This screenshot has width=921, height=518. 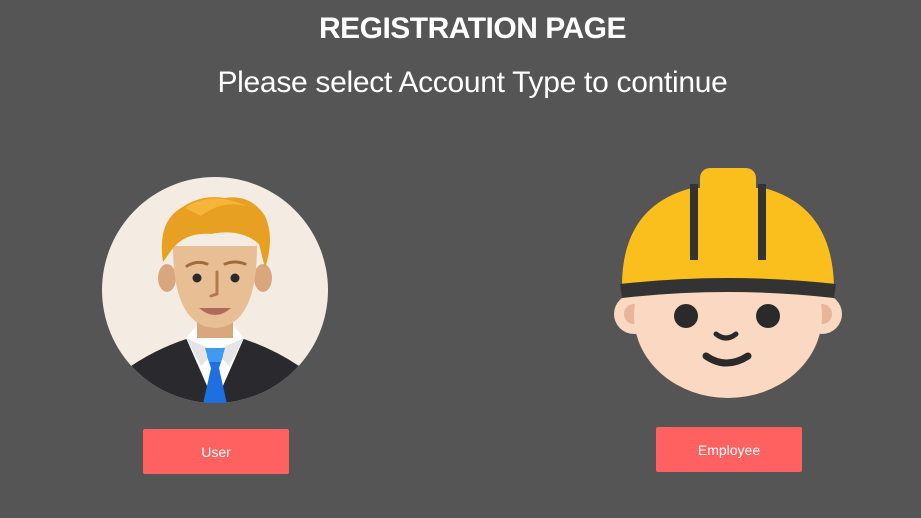 I want to click on user-button: User, so click(x=216, y=451).